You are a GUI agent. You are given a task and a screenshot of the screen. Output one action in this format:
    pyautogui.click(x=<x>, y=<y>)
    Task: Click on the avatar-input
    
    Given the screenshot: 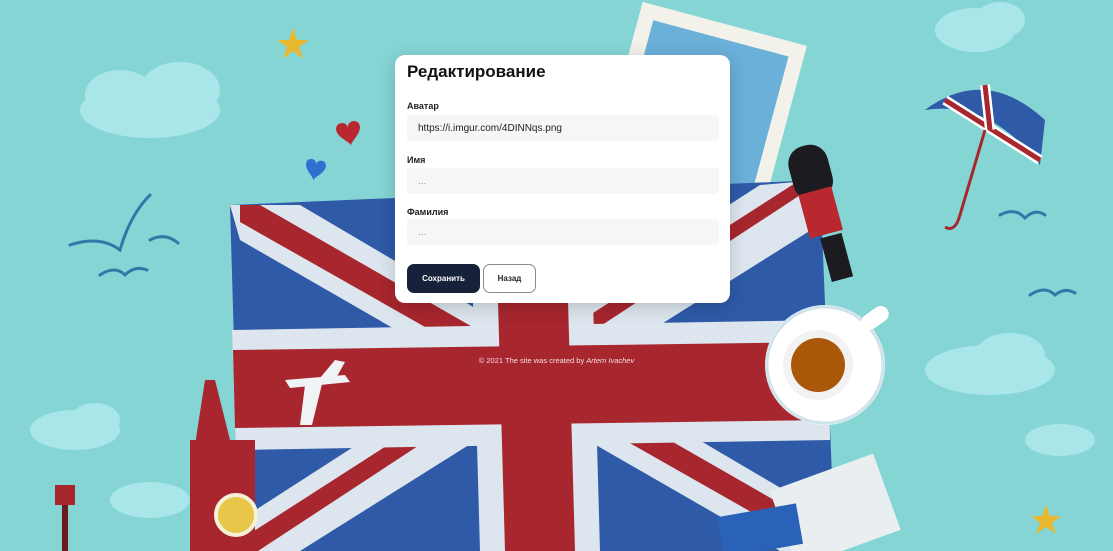 What is the action you would take?
    pyautogui.click(x=563, y=128)
    